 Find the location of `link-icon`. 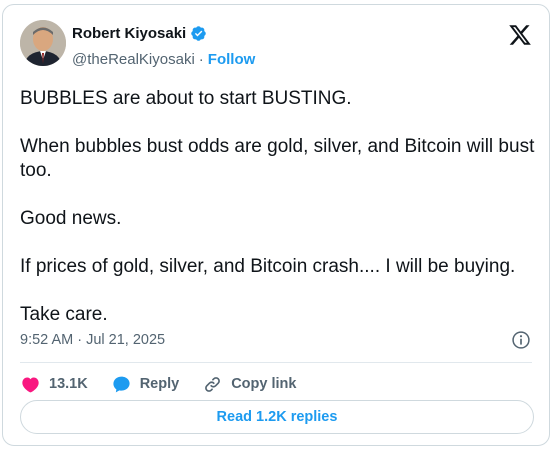

link-icon is located at coordinates (213, 384).